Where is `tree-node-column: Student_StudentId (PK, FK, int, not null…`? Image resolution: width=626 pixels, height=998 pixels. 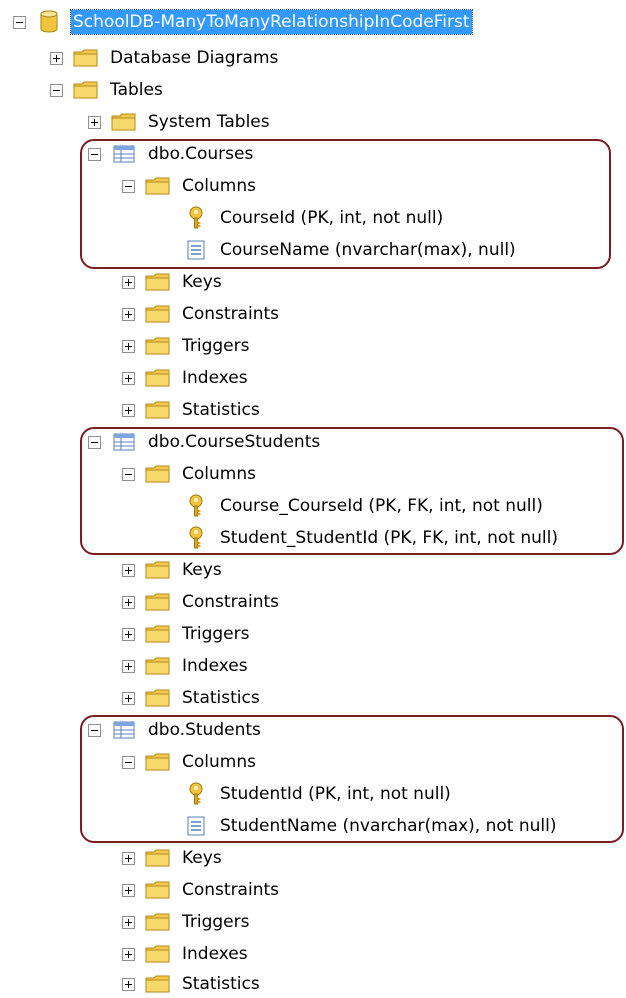 tree-node-column: Student_StudentId (PK, FK, int, not null… is located at coordinates (360, 538).